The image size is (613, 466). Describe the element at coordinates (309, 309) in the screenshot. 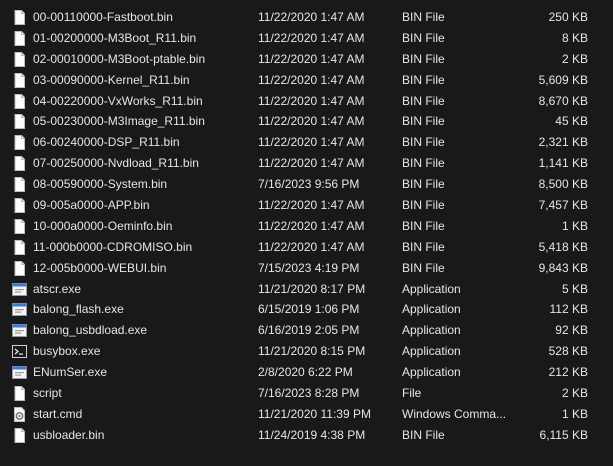

I see `file-date-modified: 6/15/2019 1:06 PM` at that location.